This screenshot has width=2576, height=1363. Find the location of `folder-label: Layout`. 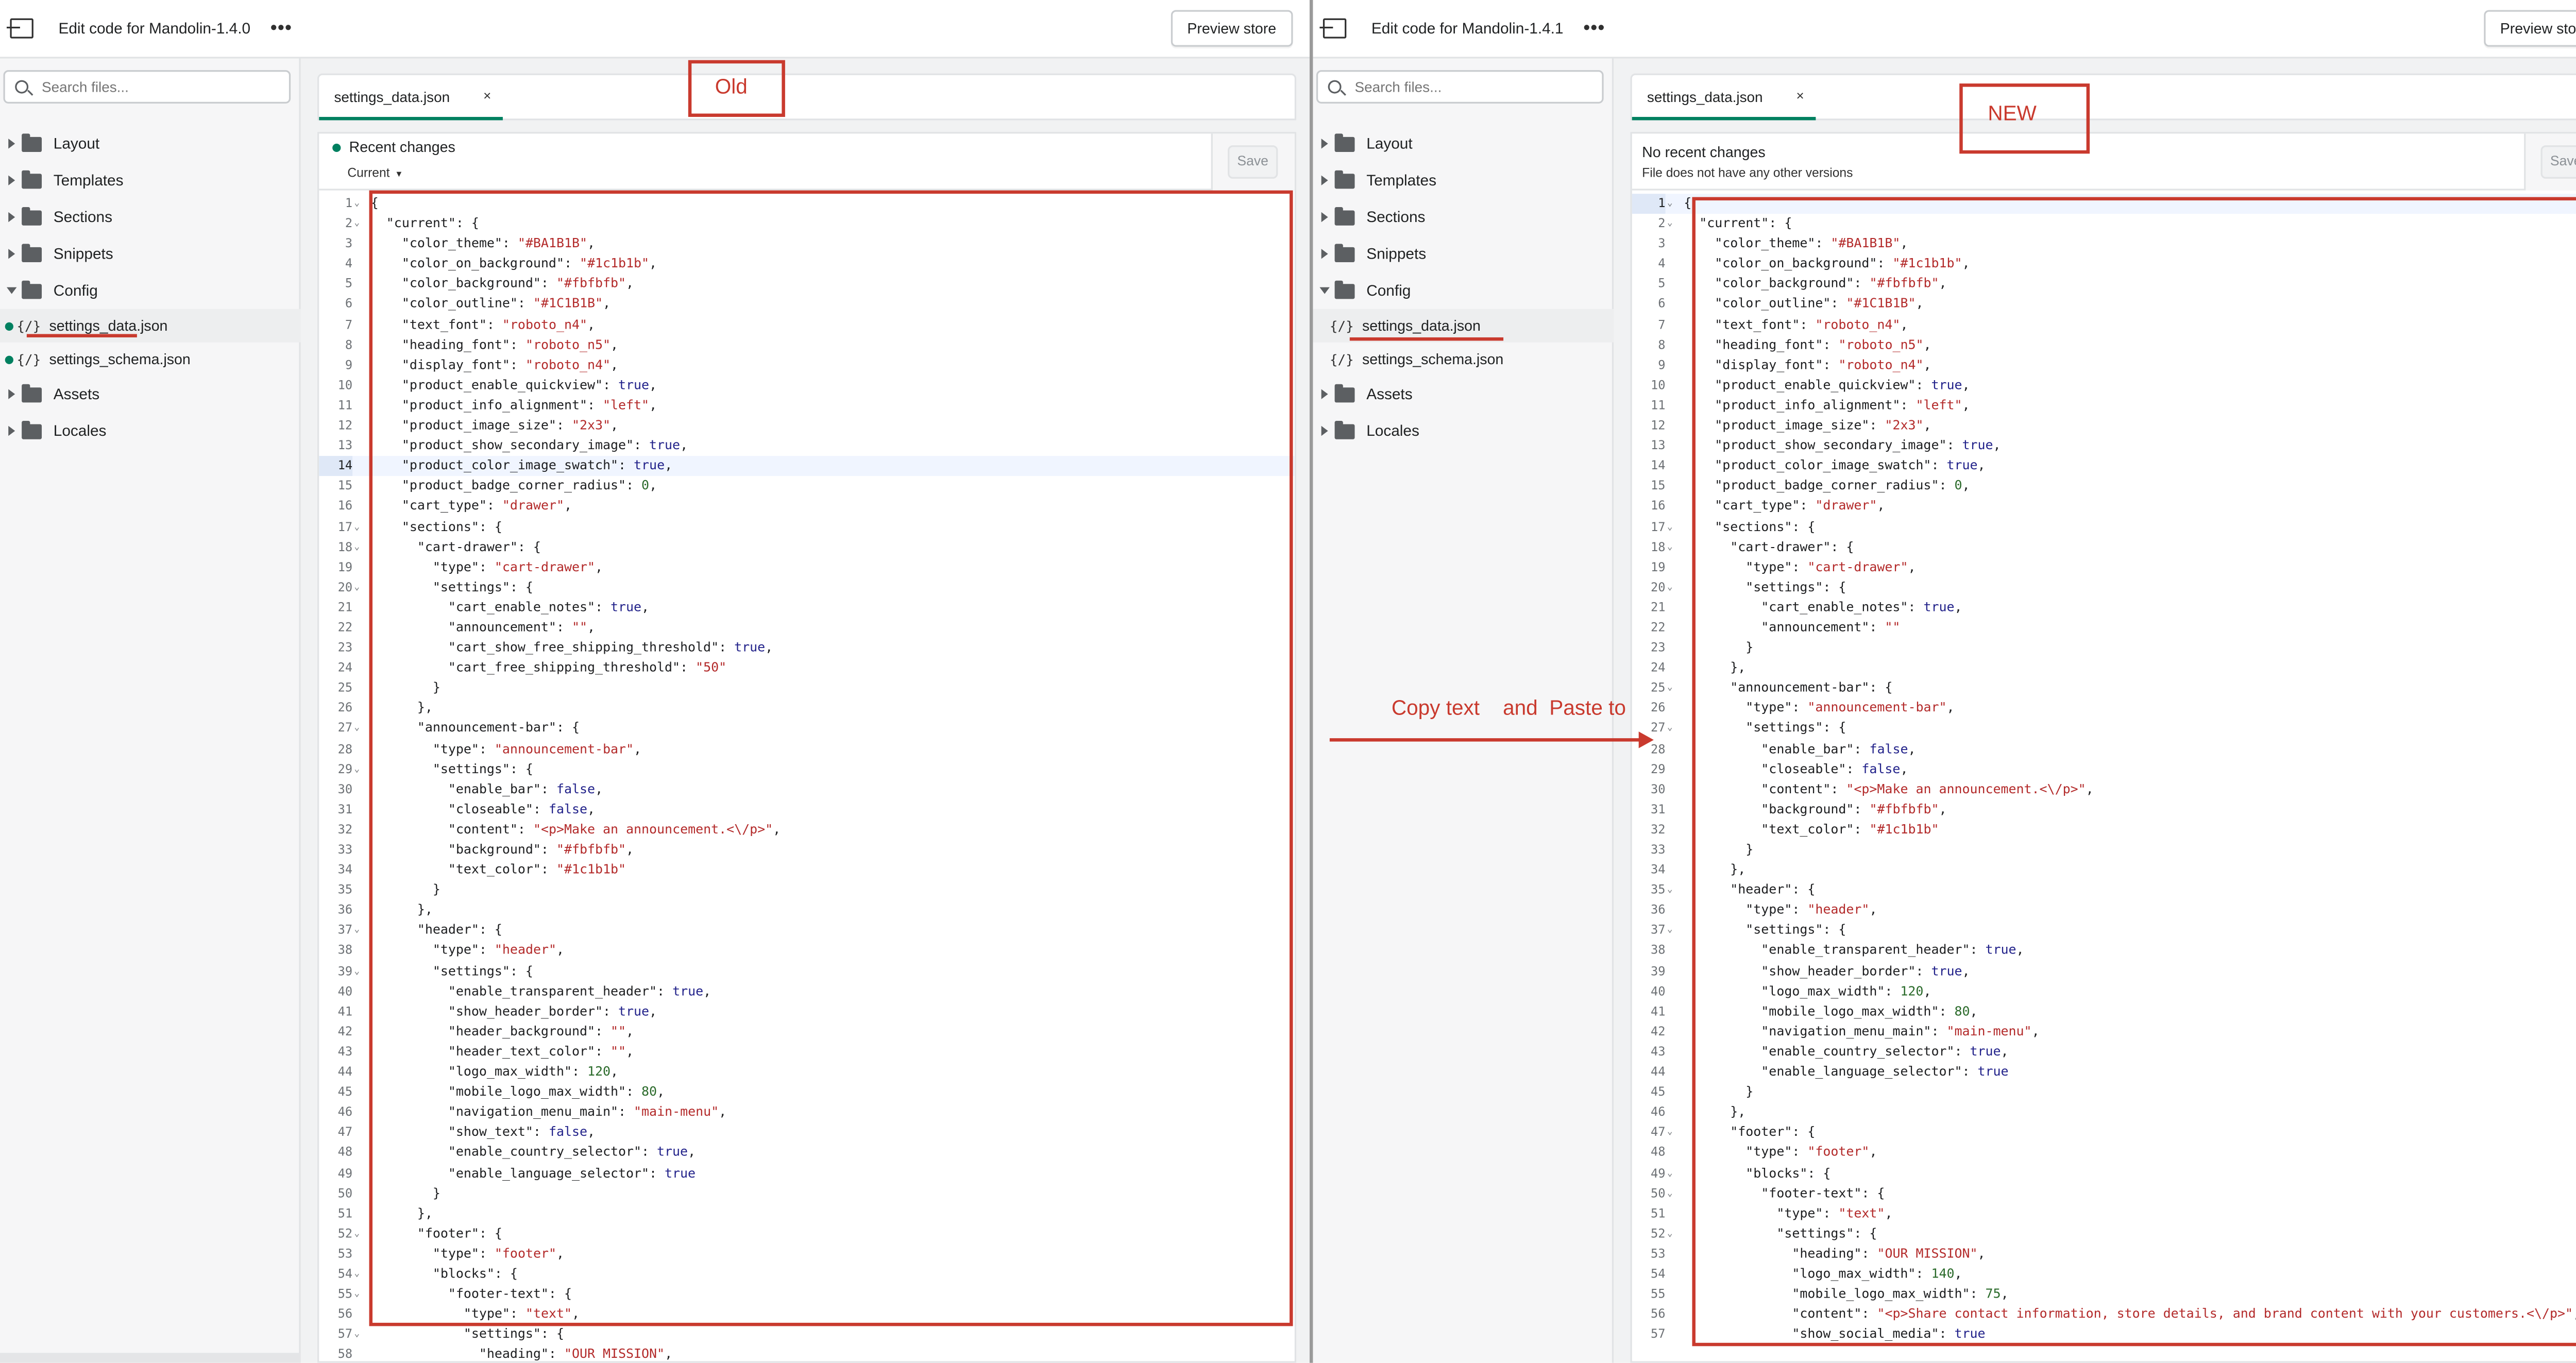

folder-label: Layout is located at coordinates (76, 143).